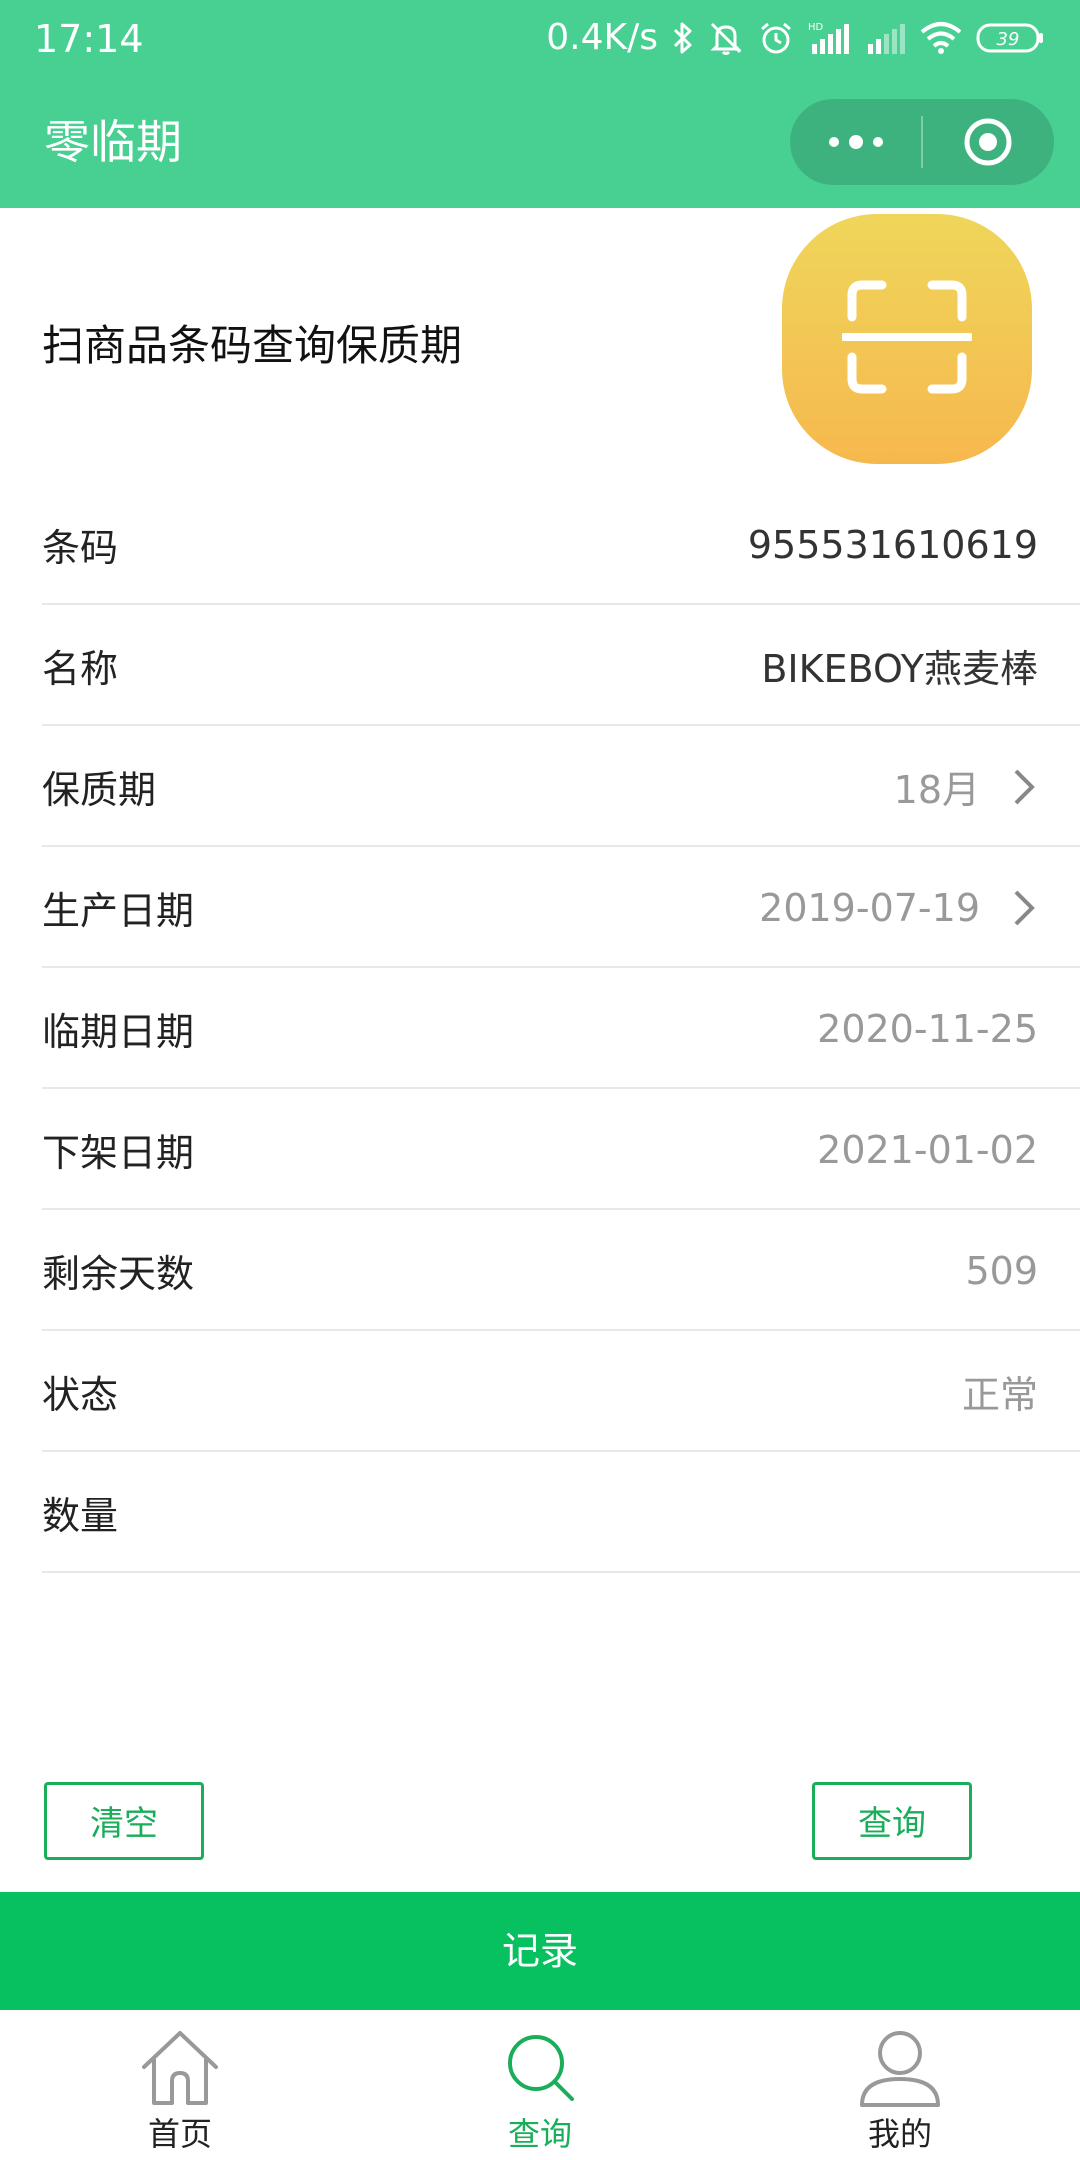 Image resolution: width=1080 pixels, height=2160 pixels. What do you see at coordinates (539, 2134) in the screenshot?
I see `tab-query-label: 查询` at bounding box center [539, 2134].